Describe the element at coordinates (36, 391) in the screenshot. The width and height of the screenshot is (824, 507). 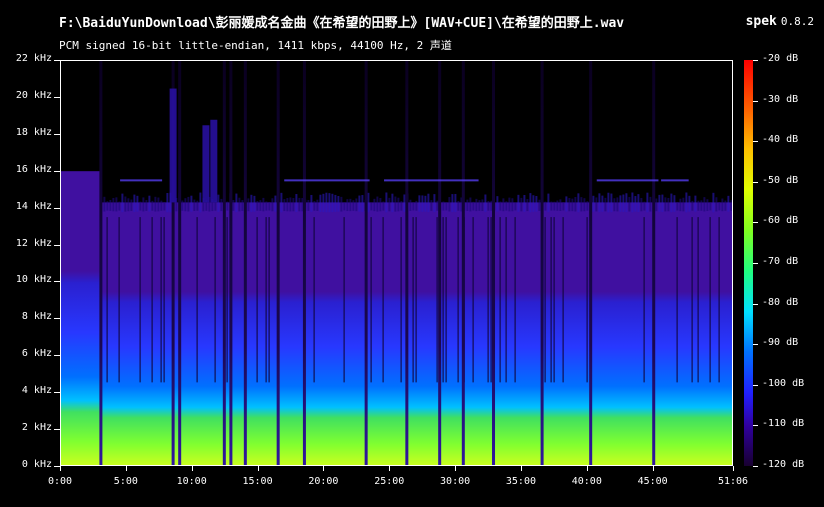
I see `frequency-tick-label: 4 kHz` at that location.